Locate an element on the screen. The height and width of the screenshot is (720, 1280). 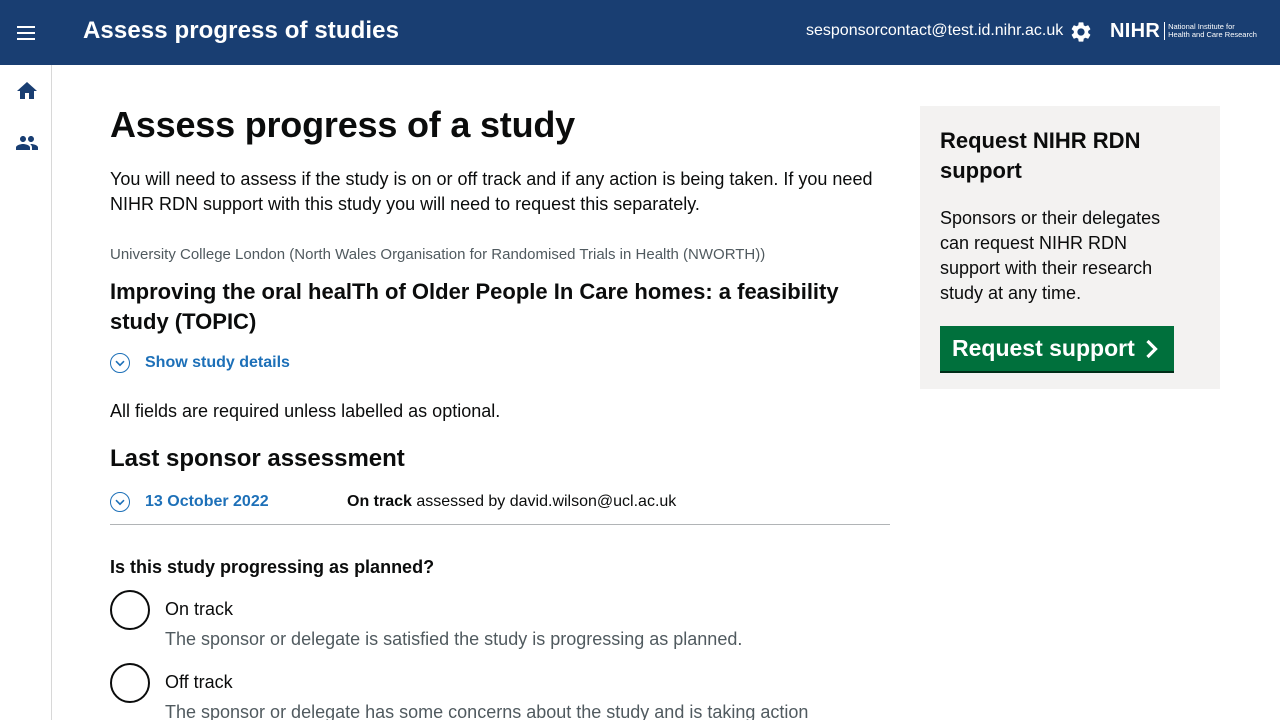
assessment-details-toggle: 13 October 2022 is located at coordinates (189, 502).